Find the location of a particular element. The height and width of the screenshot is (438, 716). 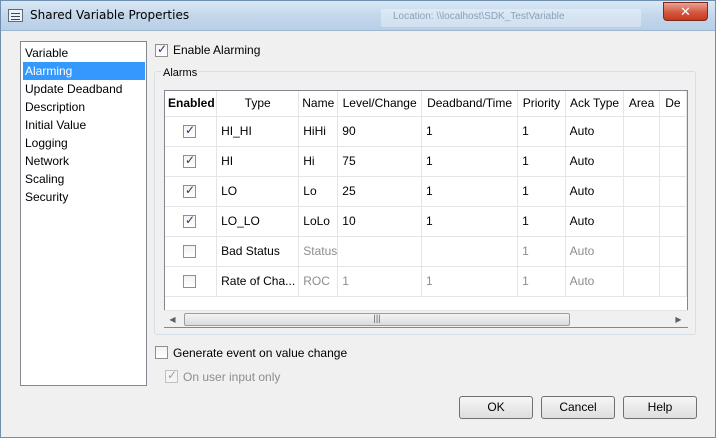

table-row: LOLo2511Auto is located at coordinates (426, 191).